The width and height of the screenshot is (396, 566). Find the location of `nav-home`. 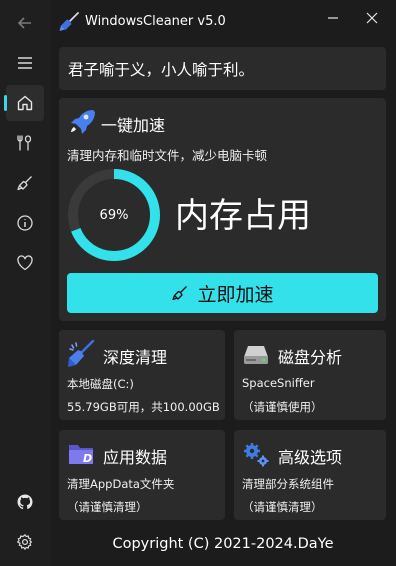

nav-home is located at coordinates (24, 103).